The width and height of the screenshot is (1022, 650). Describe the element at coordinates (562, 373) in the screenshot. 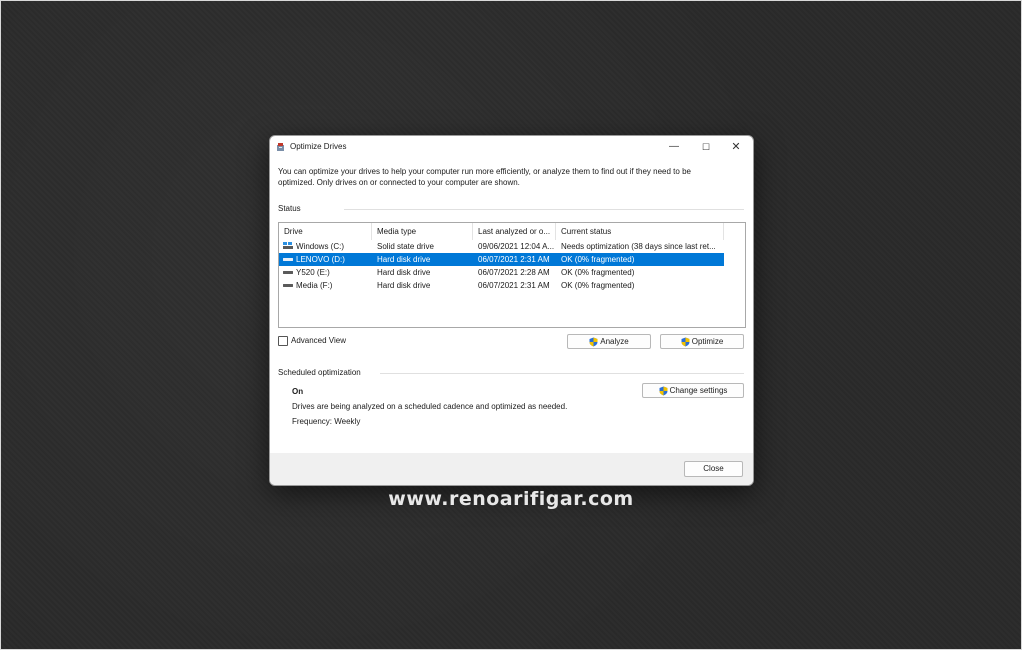

I see `scheduled-divider` at that location.